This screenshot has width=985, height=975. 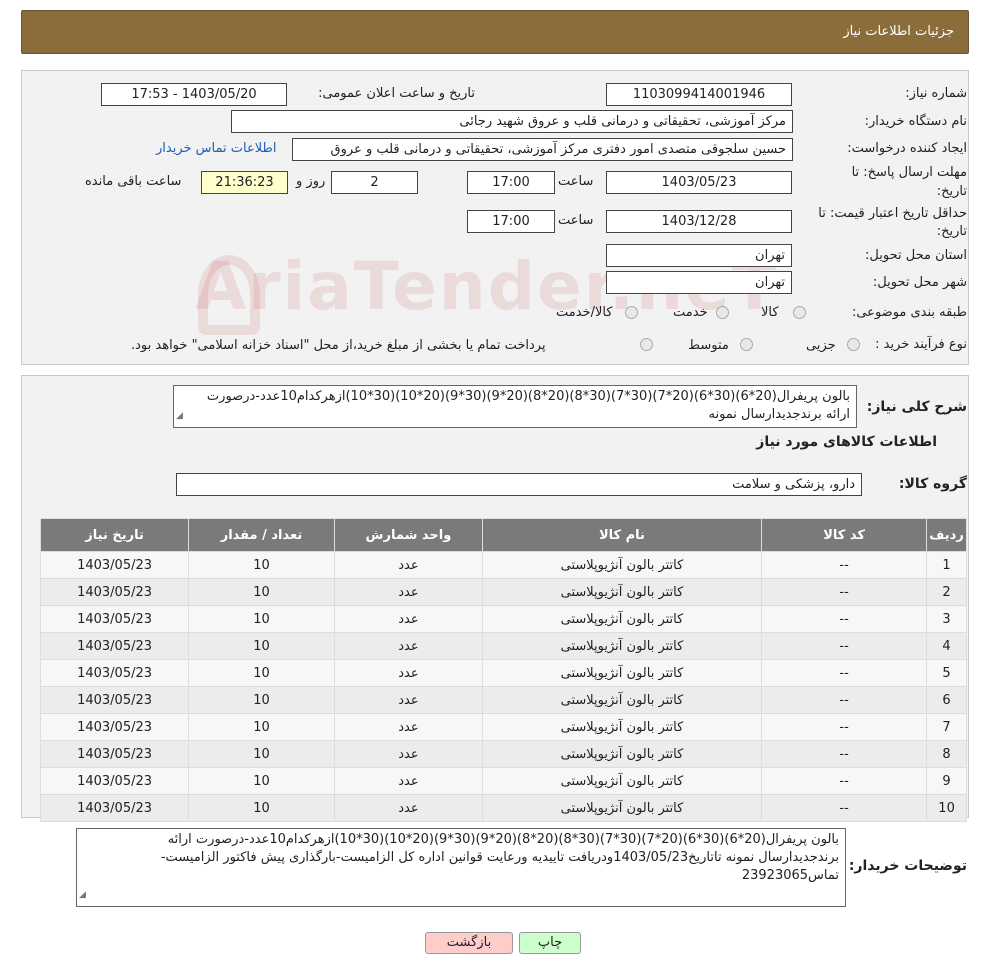 What do you see at coordinates (216, 148) in the screenshot?
I see `buyer-contact-link: اطلاعات تماس خریدار` at bounding box center [216, 148].